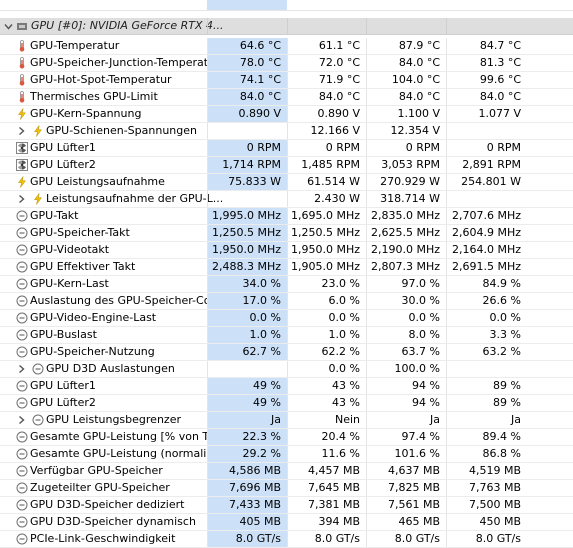 The width and height of the screenshot is (573, 548). Describe the element at coordinates (247, 46) in the screenshot. I see `current-value: 64.6 °C` at that location.